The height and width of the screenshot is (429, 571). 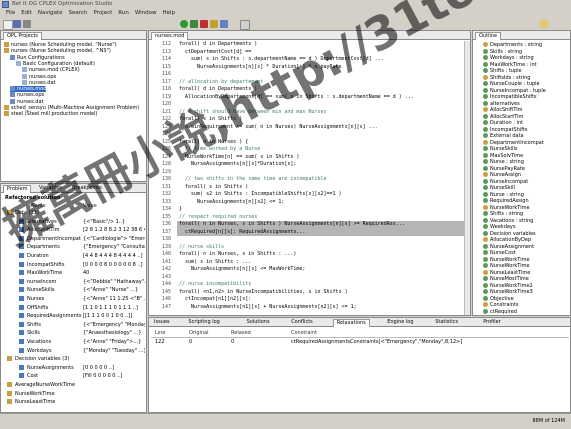 What do you see at coordinates (28, 89) in the screenshot?
I see `project-tree-item: nurses.mod` at bounding box center [28, 89].